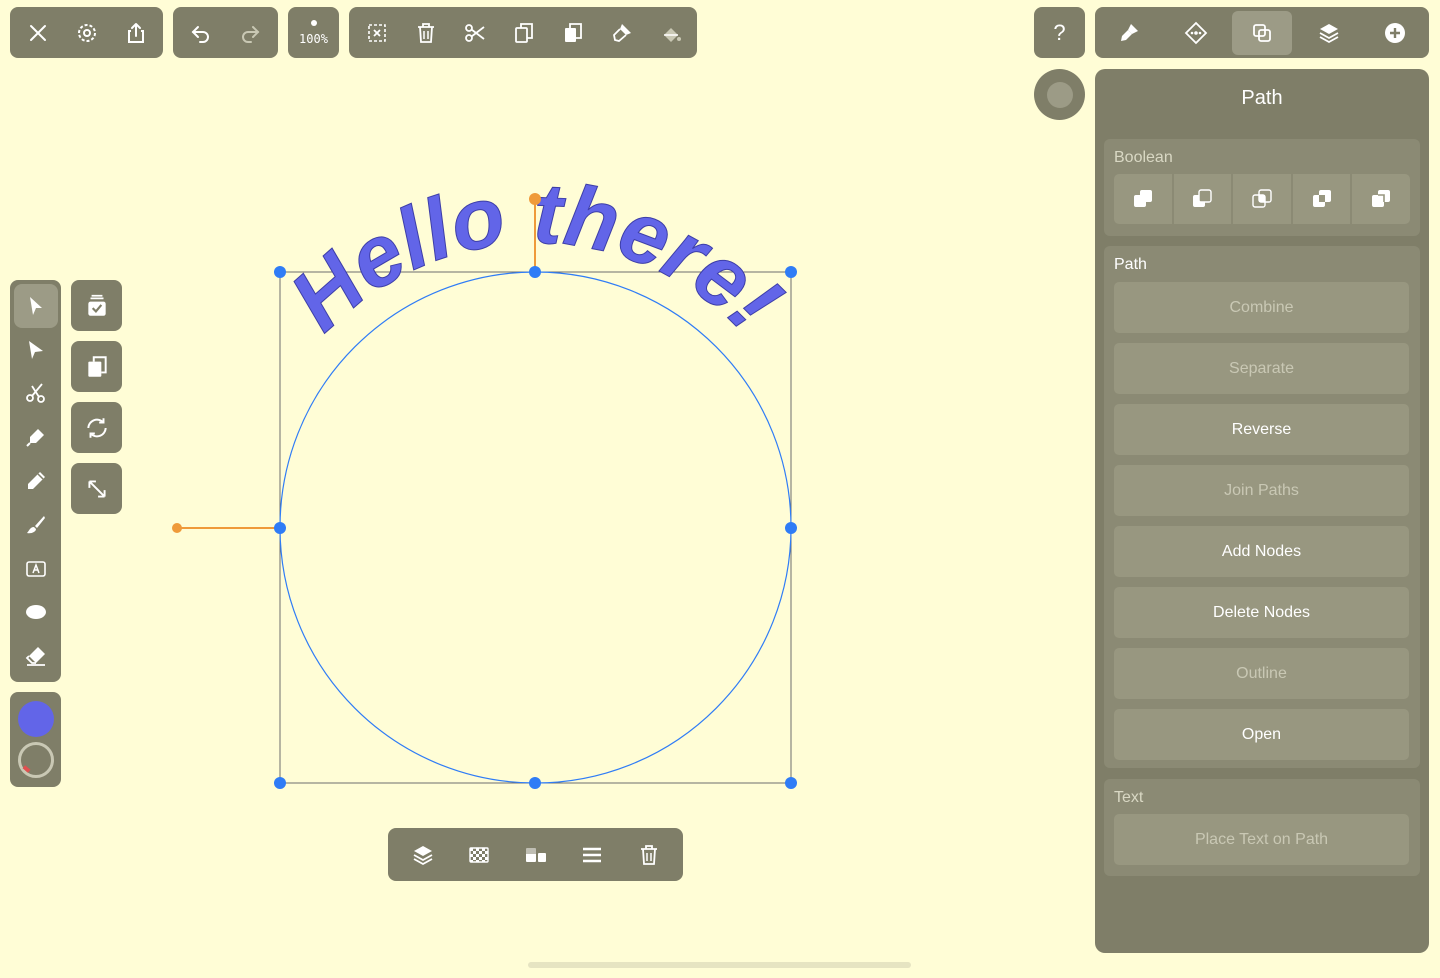 The width and height of the screenshot is (1440, 978). Describe the element at coordinates (1261, 429) in the screenshot. I see `reverse-button: Reverse` at that location.